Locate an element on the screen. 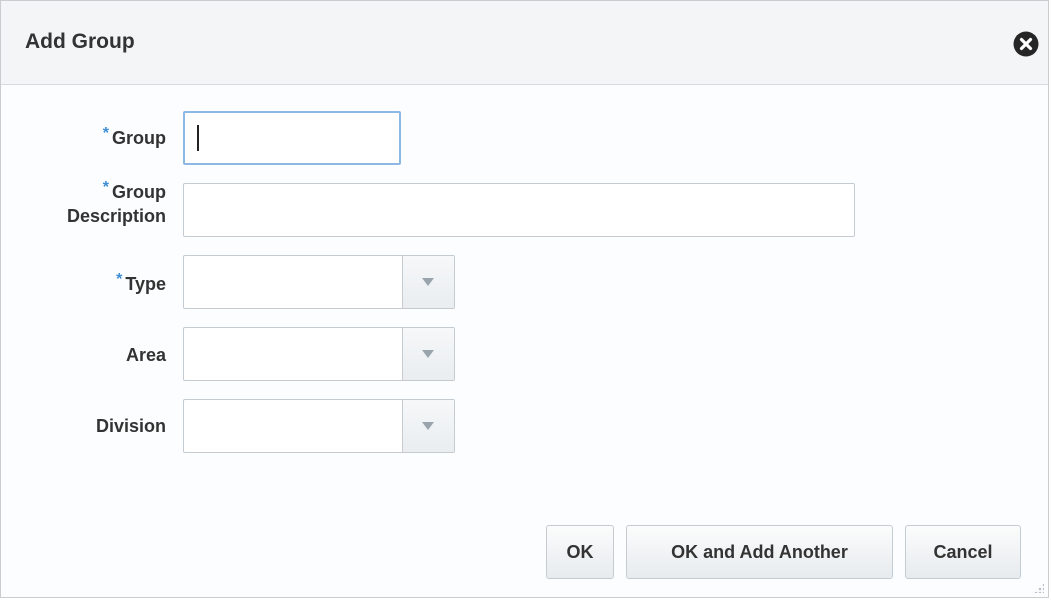  type-dropdown-button is located at coordinates (428, 282).